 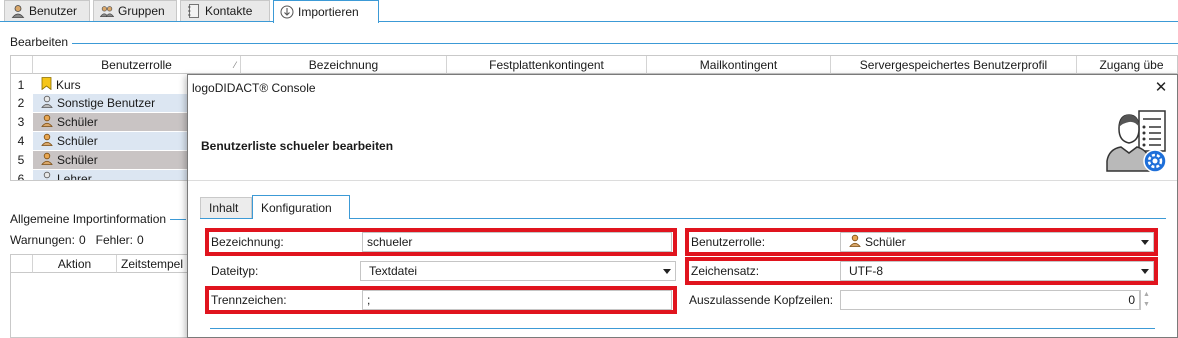 I want to click on user-settings-icon, so click(x=1136, y=140).